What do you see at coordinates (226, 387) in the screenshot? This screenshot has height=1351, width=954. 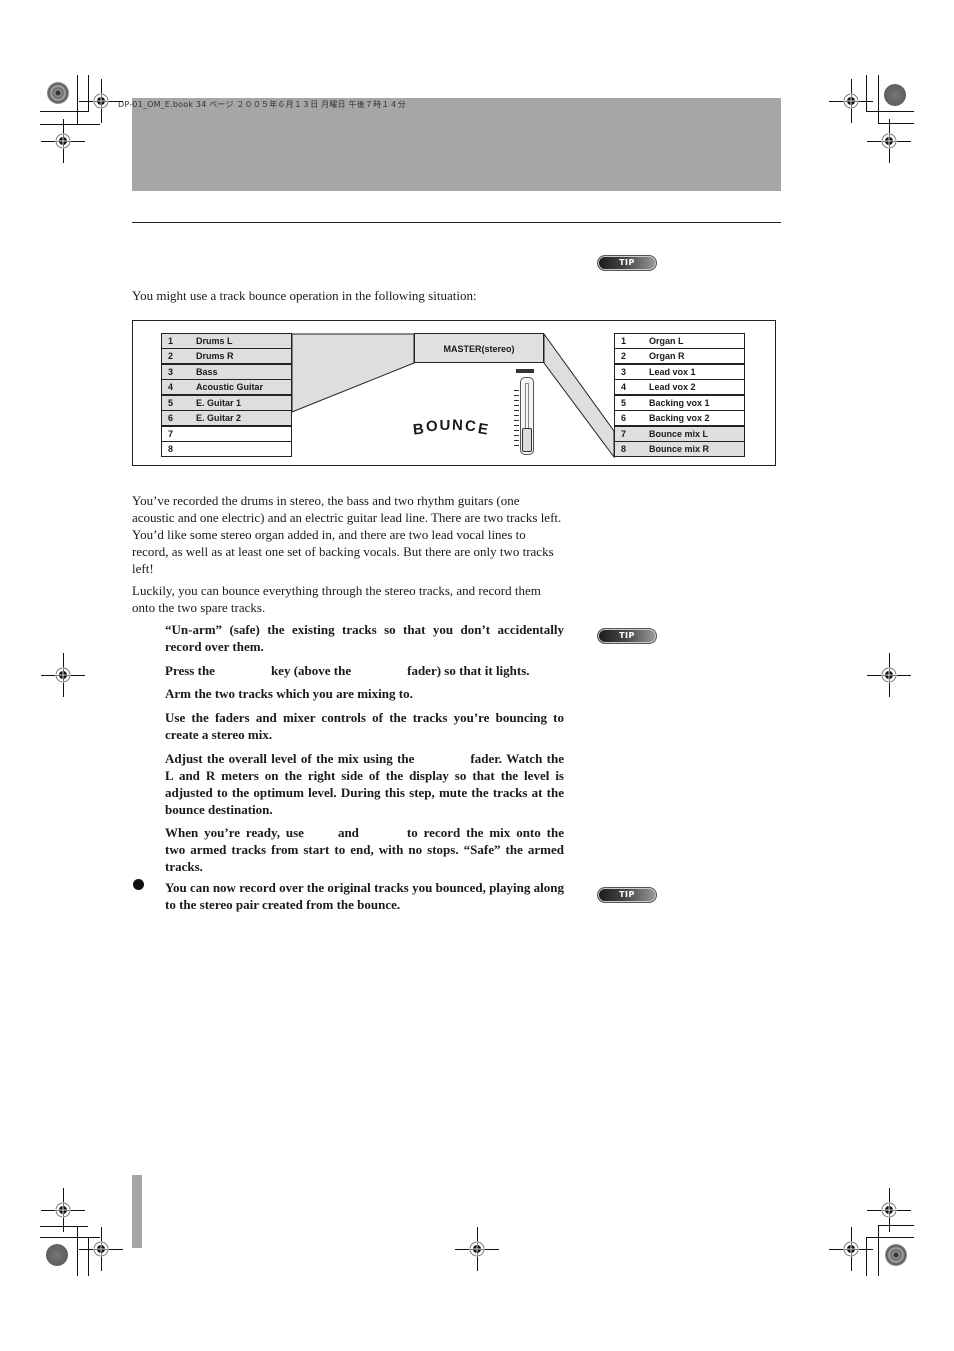 I see `track-row: 4 Acoustic Guitar` at bounding box center [226, 387].